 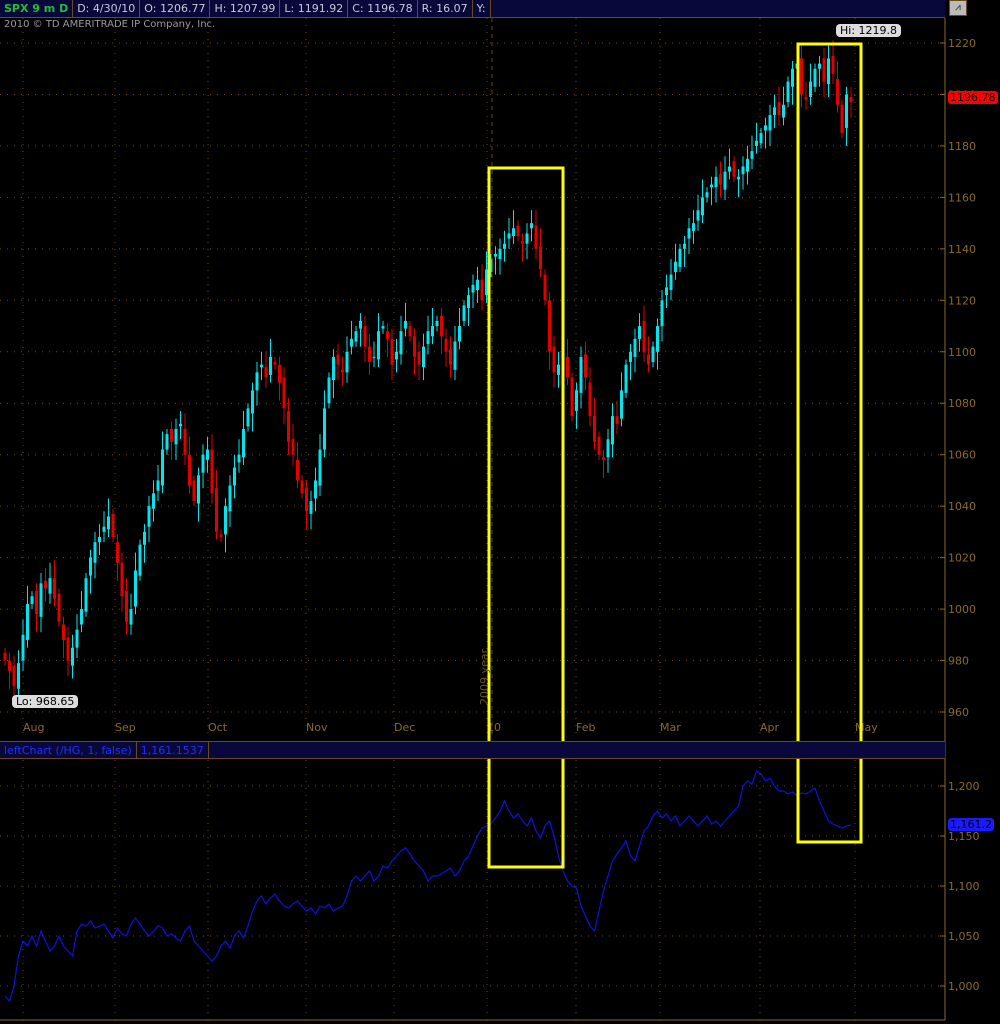 What do you see at coordinates (173, 750) in the screenshot?
I see `study-value: 1,161.1537` at bounding box center [173, 750].